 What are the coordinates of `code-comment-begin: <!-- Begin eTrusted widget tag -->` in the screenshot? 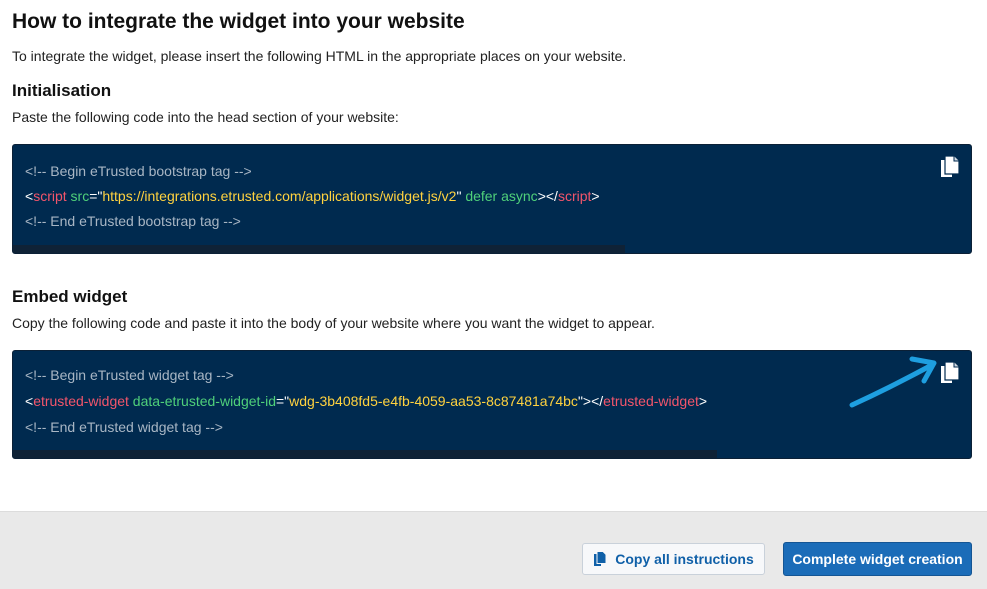 It's located at (129, 375).